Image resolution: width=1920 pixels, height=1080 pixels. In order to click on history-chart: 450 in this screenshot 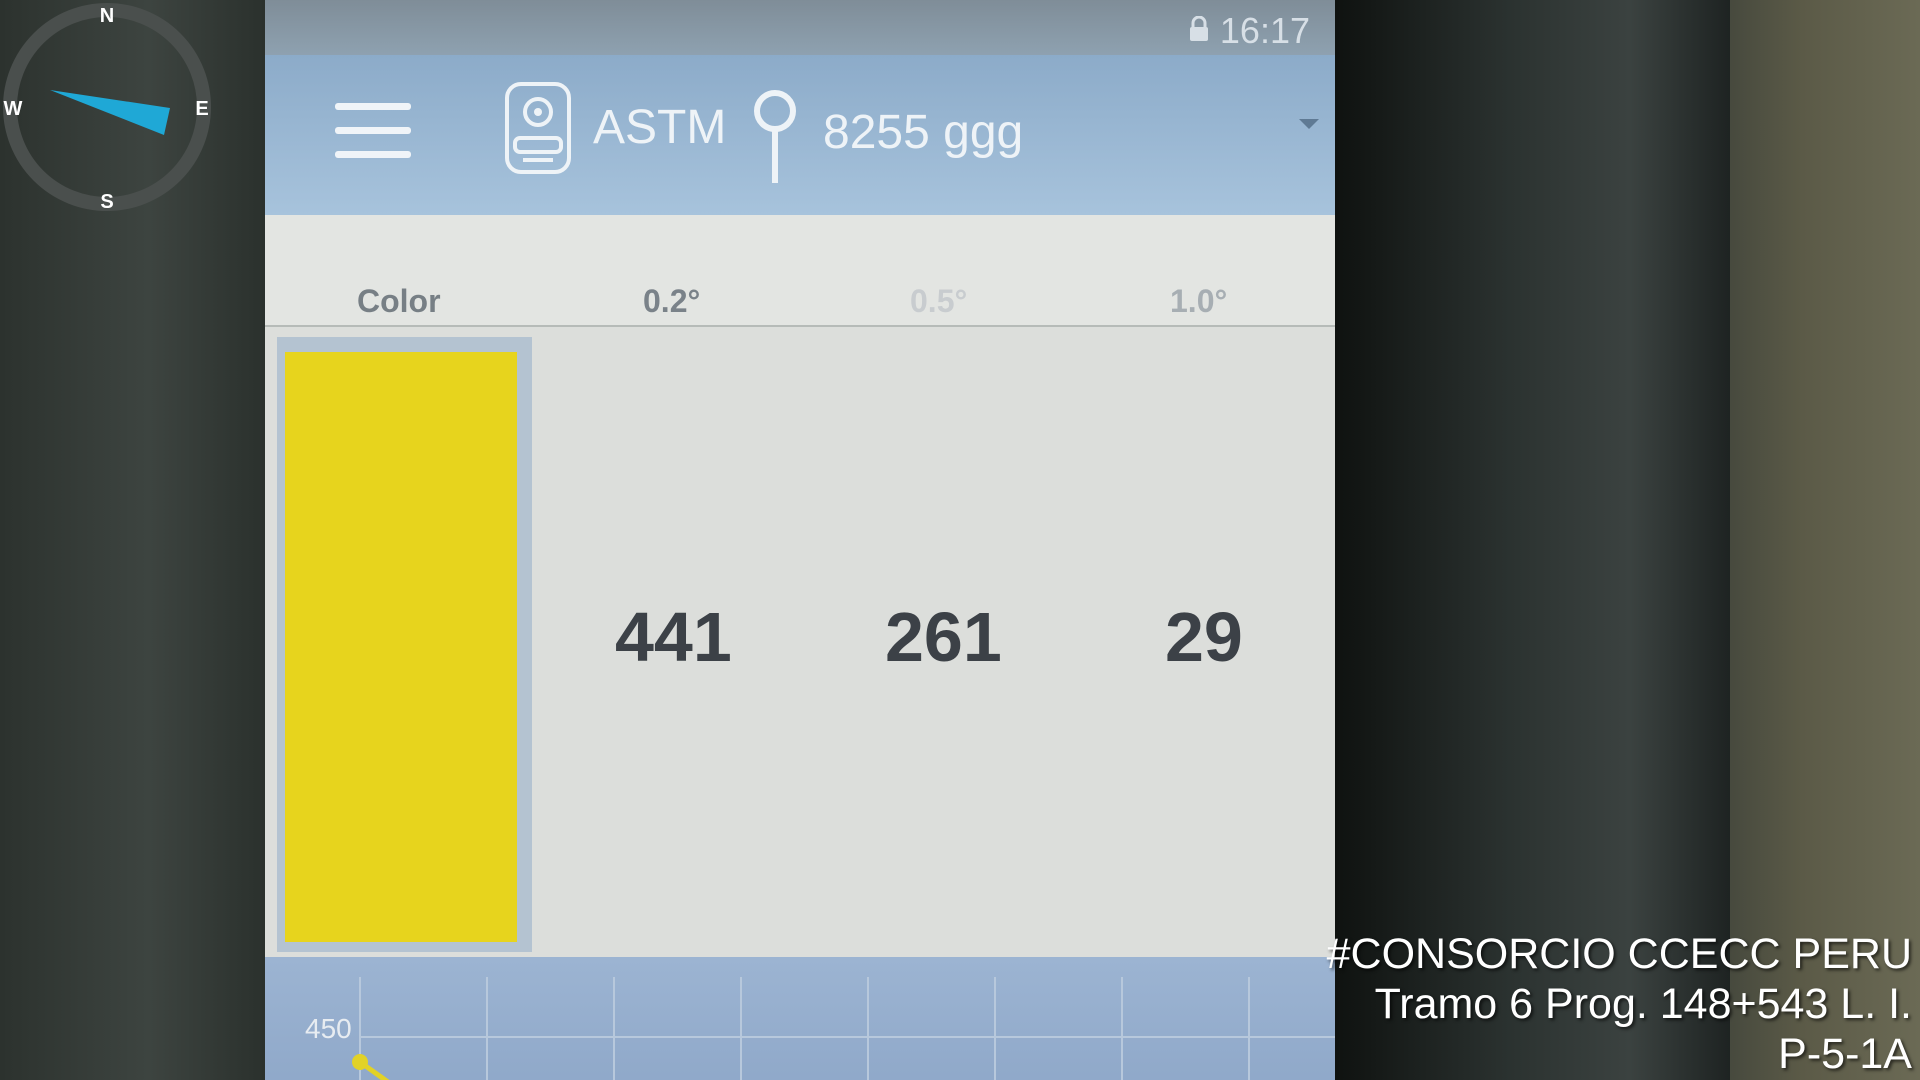, I will do `click(800, 1018)`.